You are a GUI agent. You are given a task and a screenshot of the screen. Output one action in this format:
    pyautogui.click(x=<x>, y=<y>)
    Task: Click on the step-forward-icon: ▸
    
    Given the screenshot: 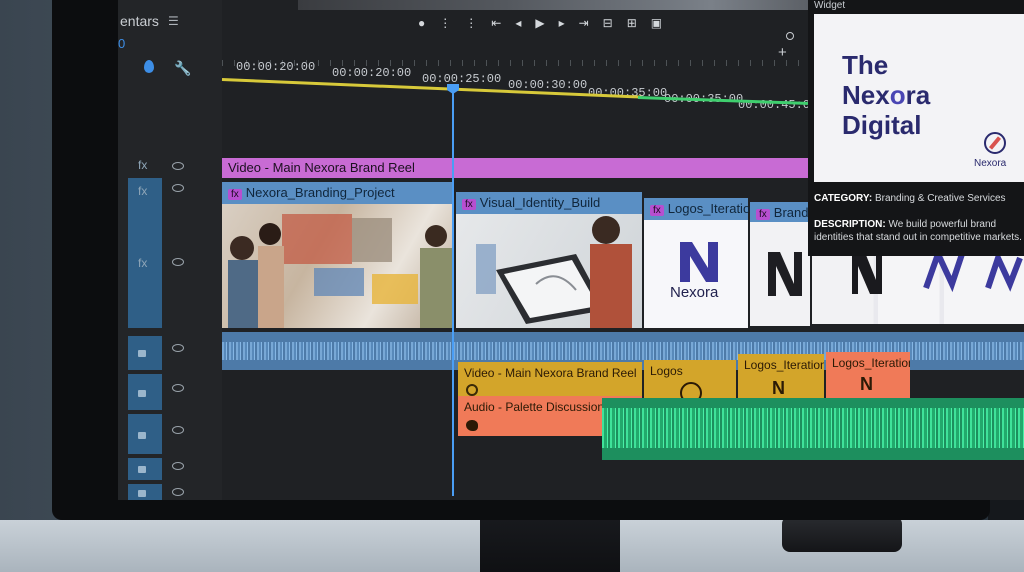 What is the action you would take?
    pyautogui.click(x=562, y=23)
    